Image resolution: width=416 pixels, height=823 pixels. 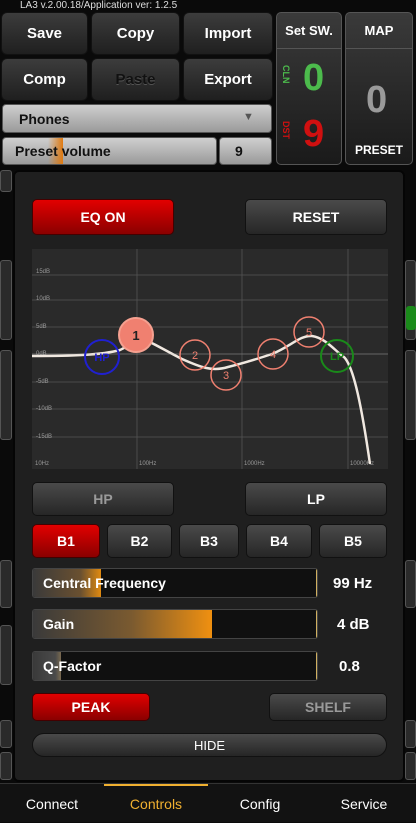 I want to click on y-tick-label: 5dB, so click(x=41, y=327).